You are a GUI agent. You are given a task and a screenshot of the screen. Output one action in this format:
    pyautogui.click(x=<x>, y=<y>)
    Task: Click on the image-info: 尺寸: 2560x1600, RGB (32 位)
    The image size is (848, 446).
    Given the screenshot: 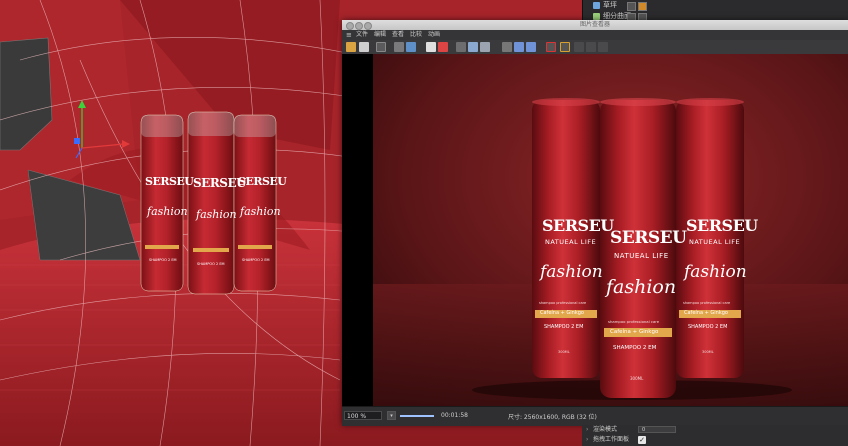 What is the action you would take?
    pyautogui.click(x=552, y=417)
    